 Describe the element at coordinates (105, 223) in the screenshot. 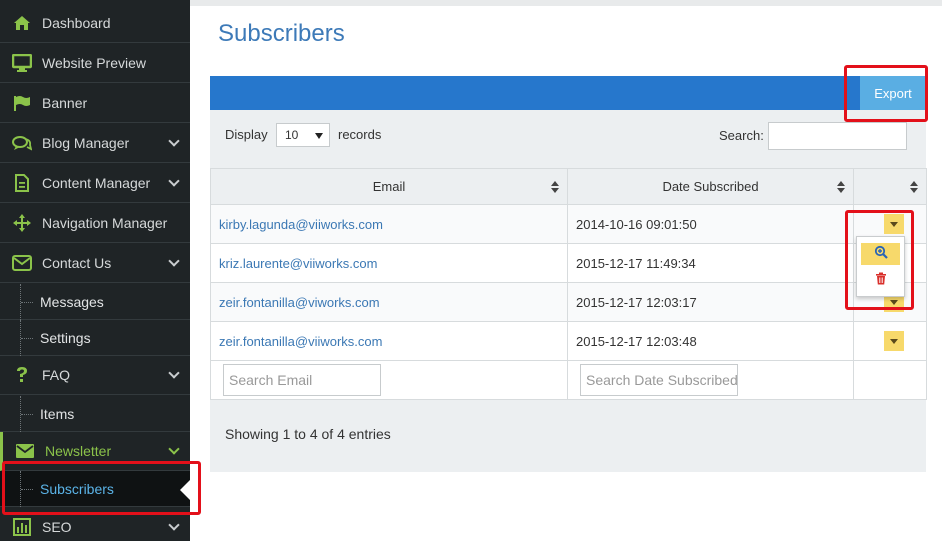

I see `sidebar-item-label: Navigation Manager` at that location.